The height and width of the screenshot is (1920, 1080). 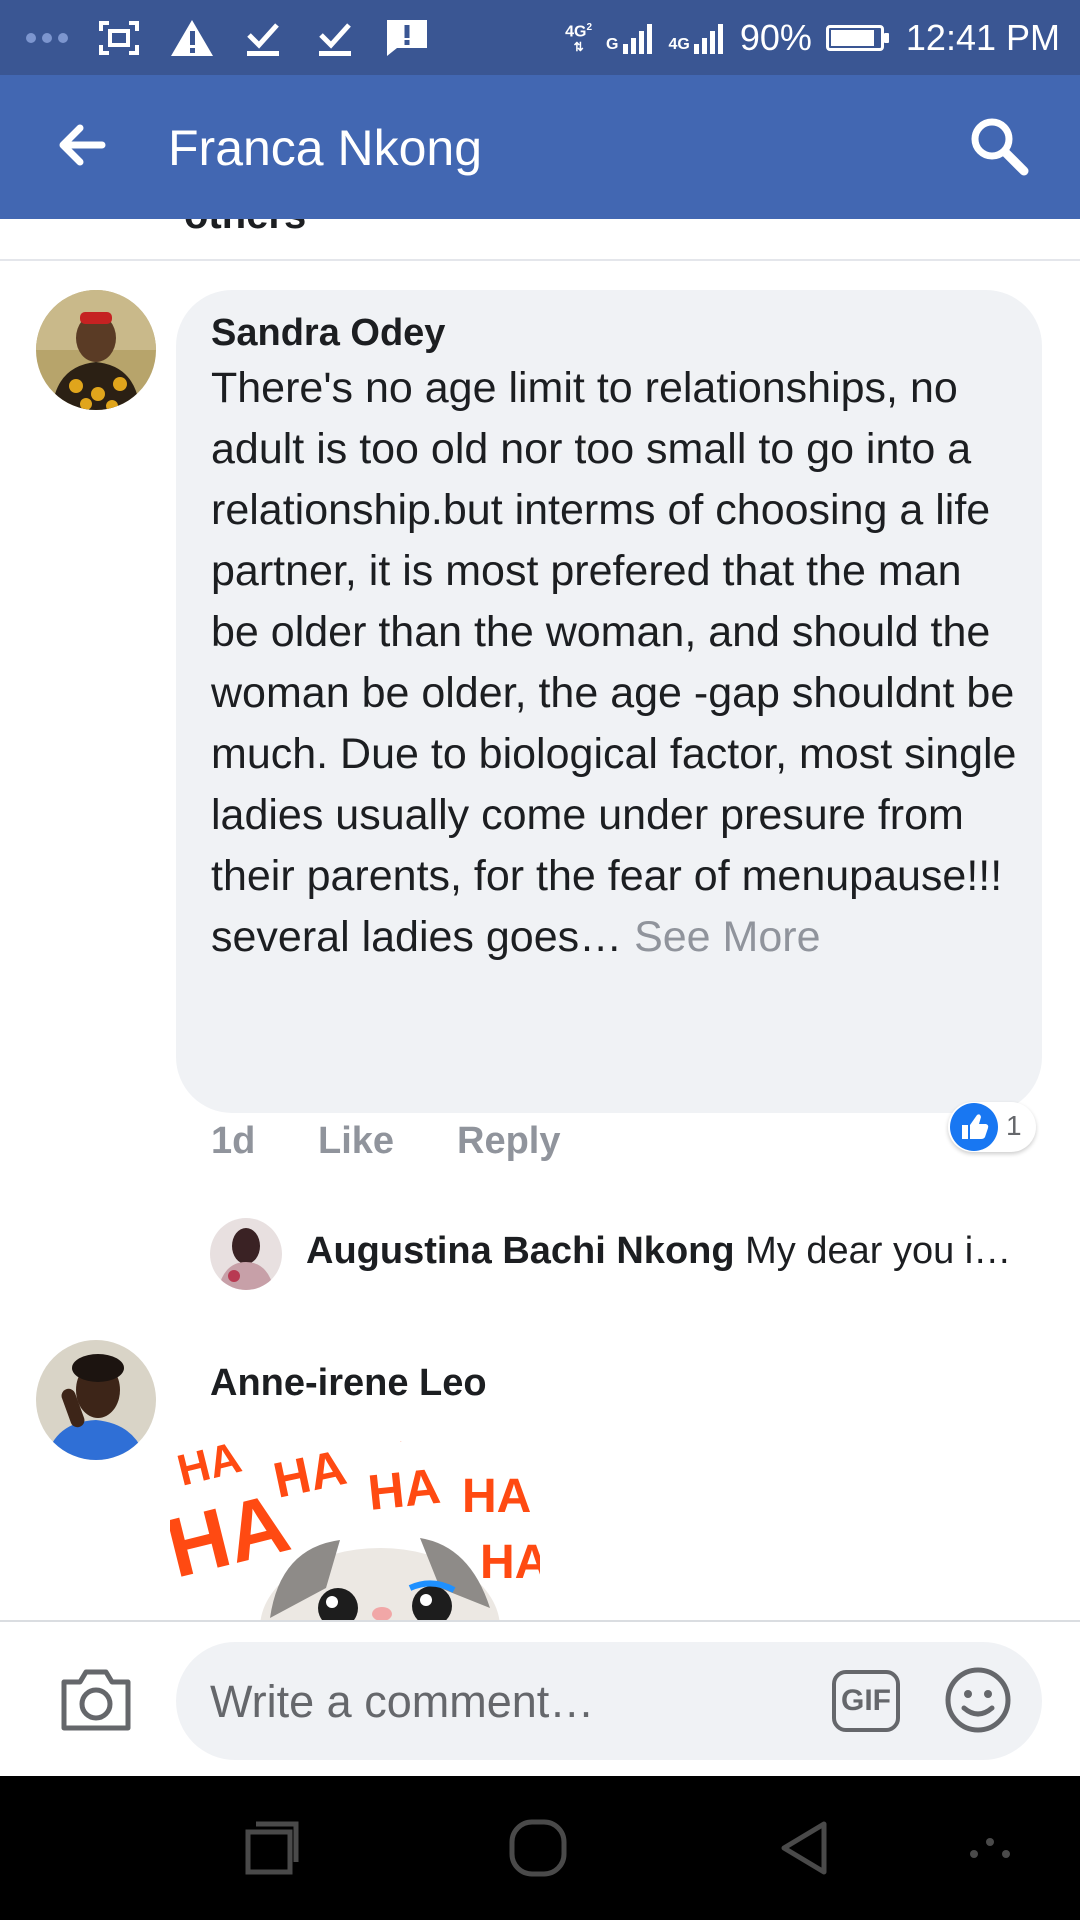 I want to click on system-navigation-bar, so click(x=540, y=1848).